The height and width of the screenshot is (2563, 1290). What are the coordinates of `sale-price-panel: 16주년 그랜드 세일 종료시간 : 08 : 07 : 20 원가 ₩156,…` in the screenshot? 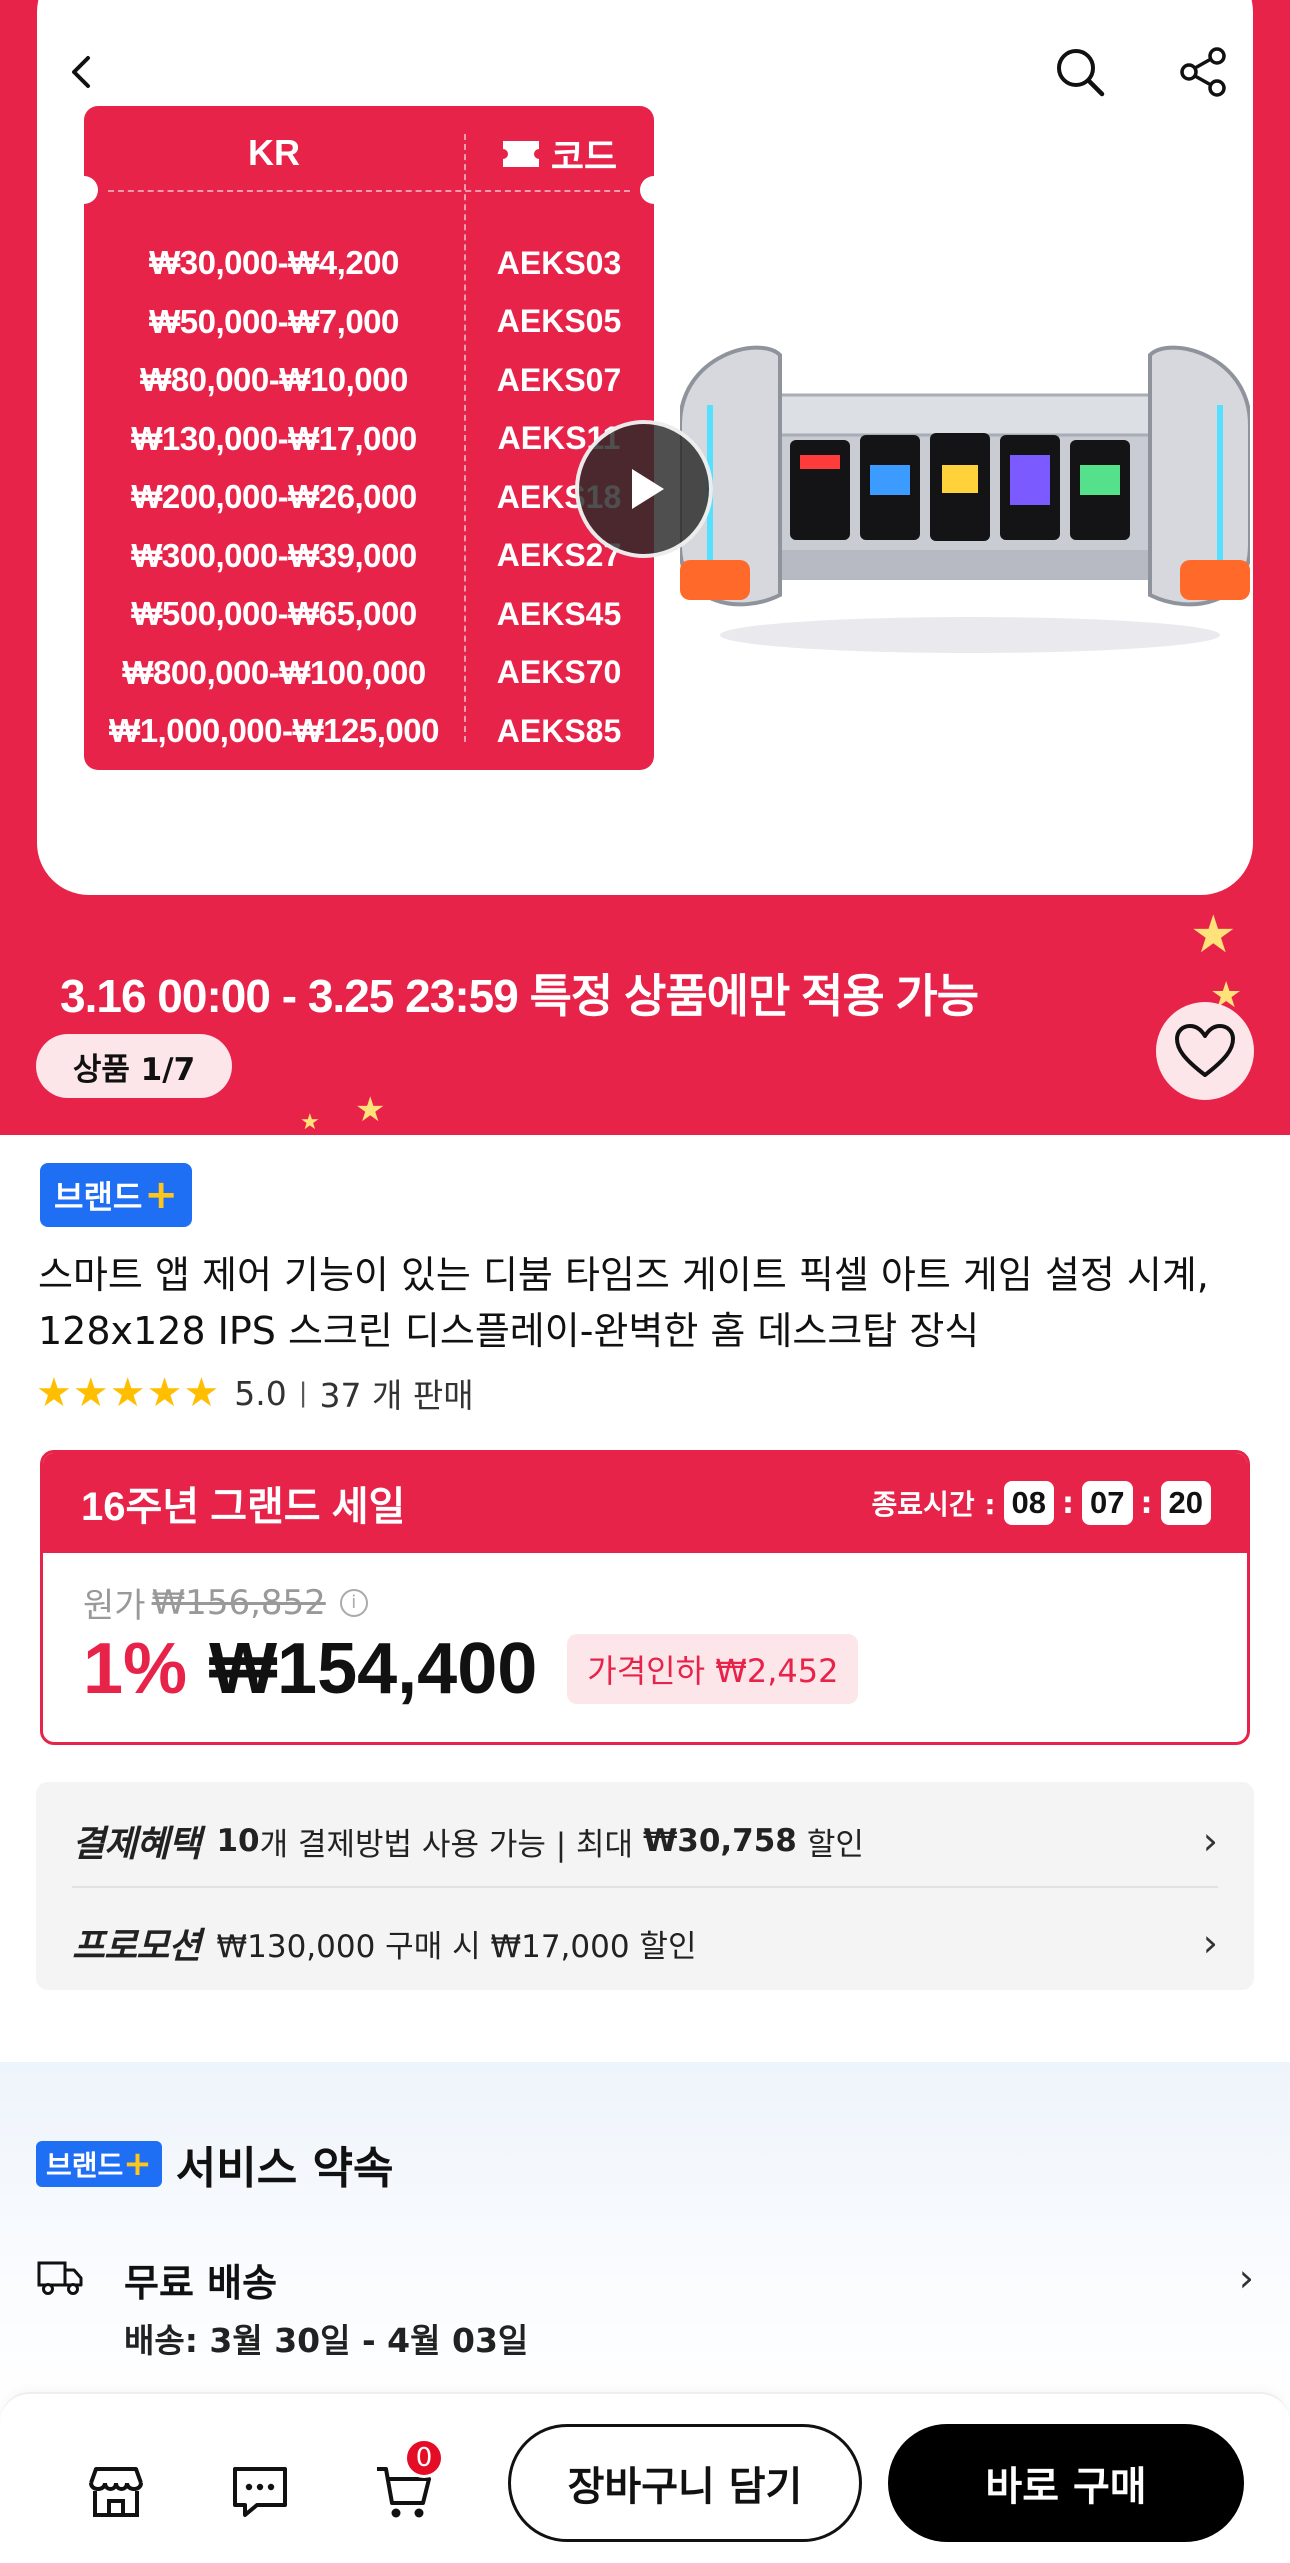 It's located at (645, 1597).